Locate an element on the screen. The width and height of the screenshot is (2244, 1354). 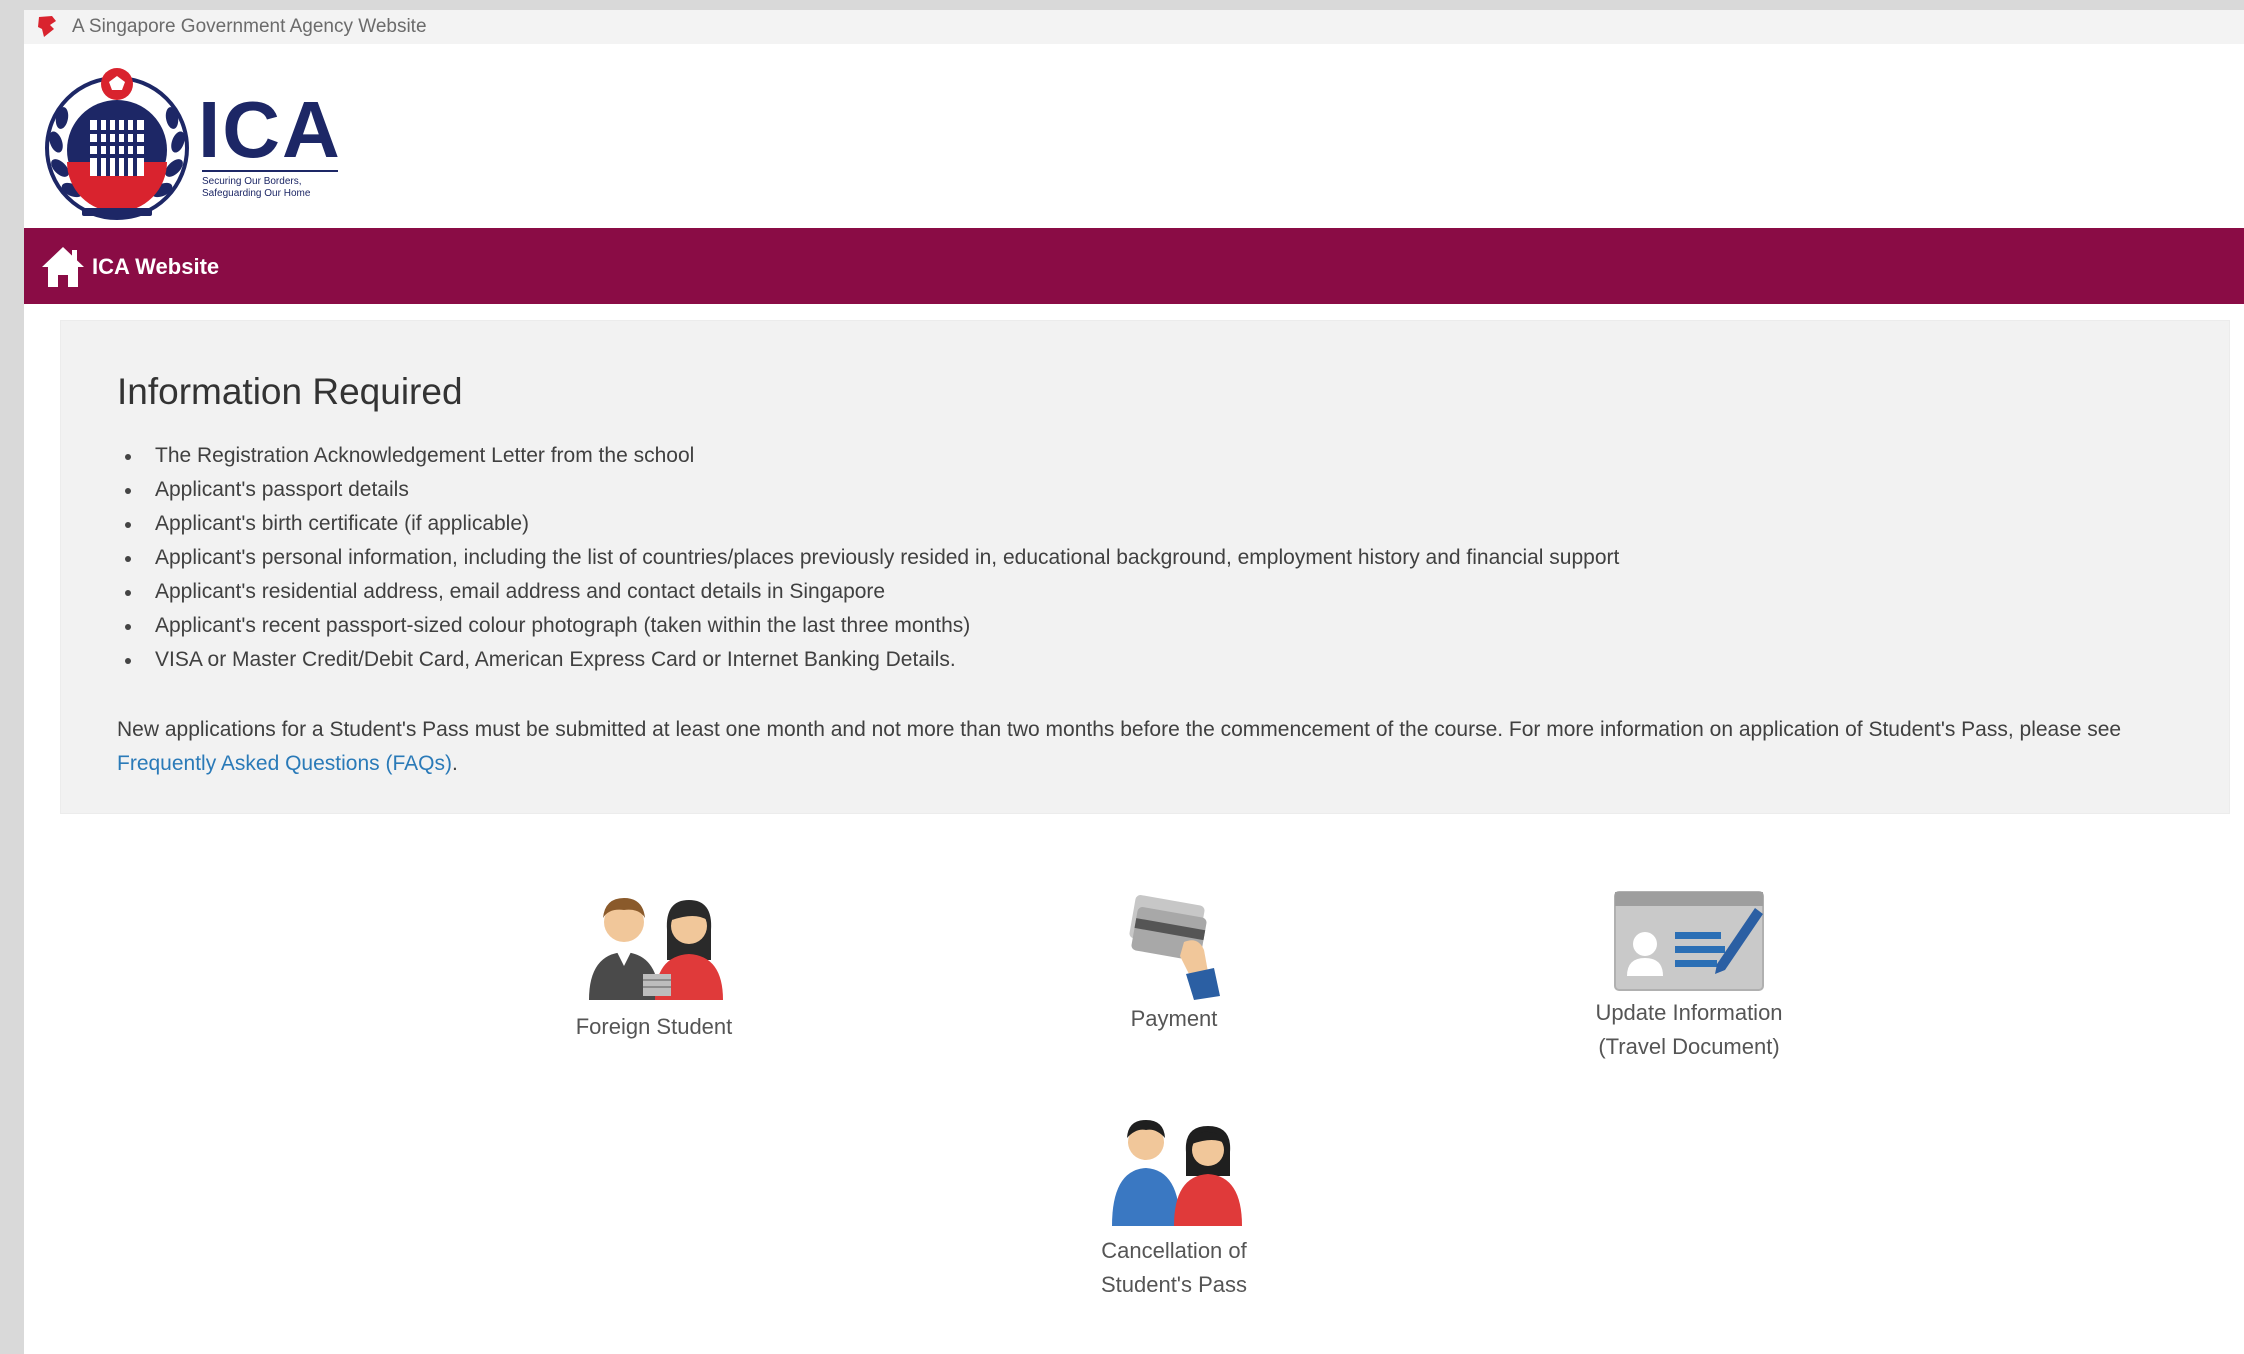
gov-banner-text: A Singapore Government Agency Website is located at coordinates (249, 26).